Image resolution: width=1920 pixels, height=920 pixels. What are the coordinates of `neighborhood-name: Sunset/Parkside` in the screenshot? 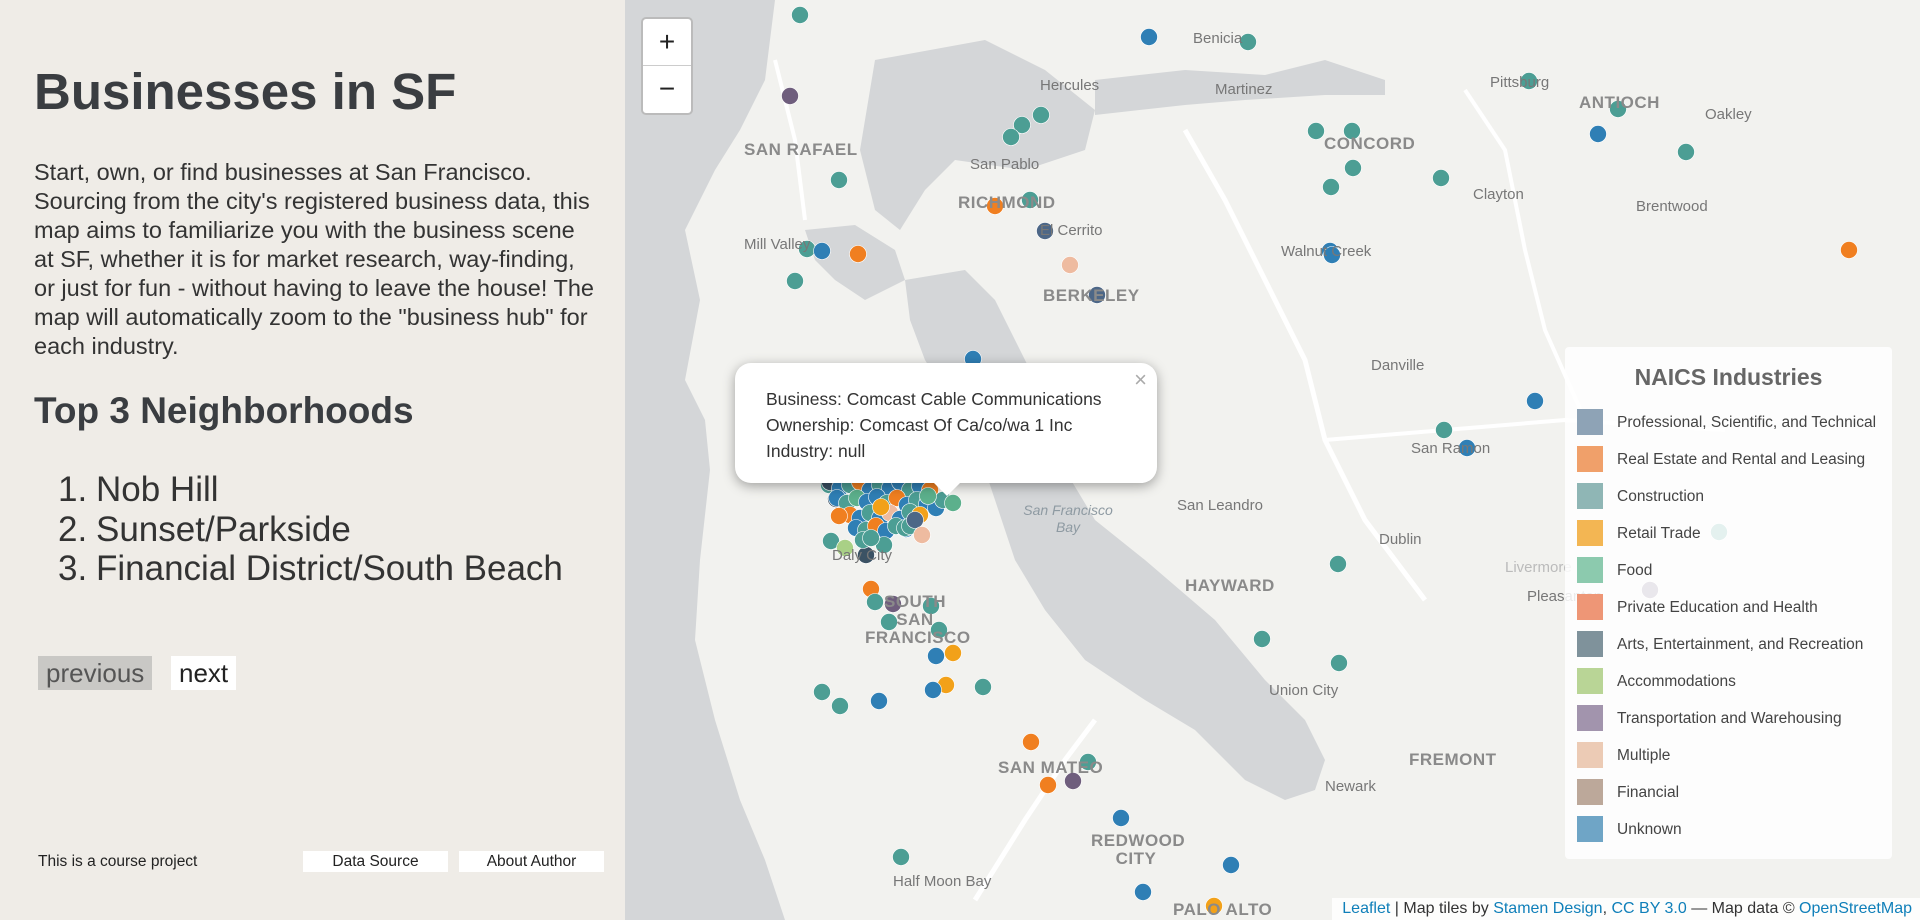 It's located at (223, 529).